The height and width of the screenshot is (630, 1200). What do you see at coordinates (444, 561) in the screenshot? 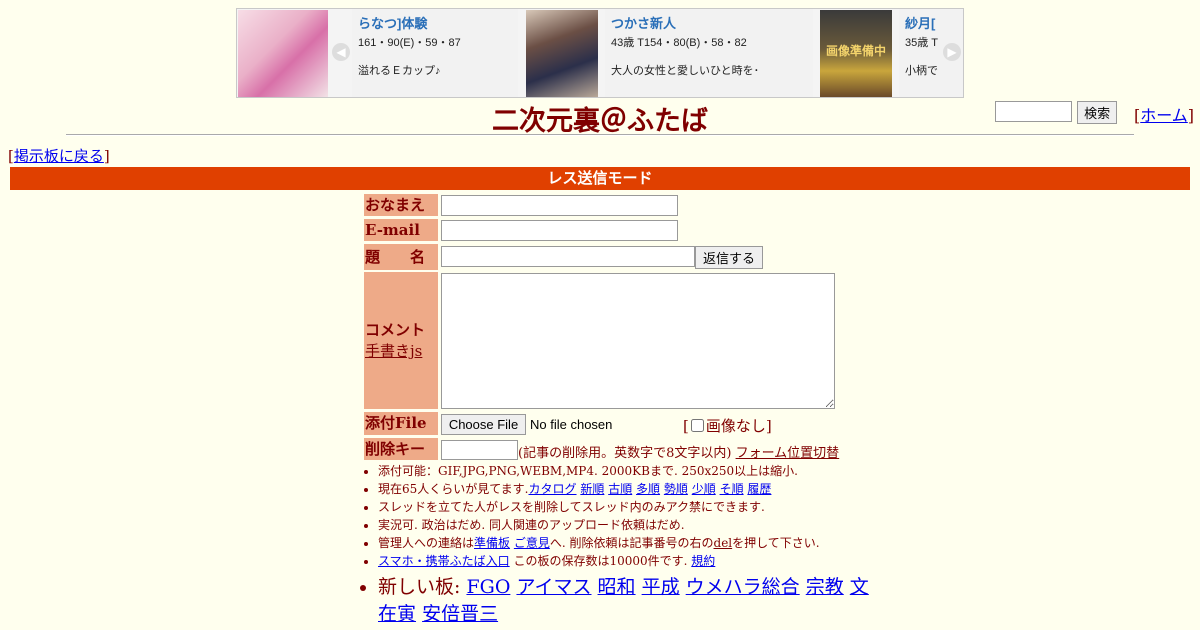
I see `mobile-entrance-link: スマホ・携帯ふたば入口` at bounding box center [444, 561].